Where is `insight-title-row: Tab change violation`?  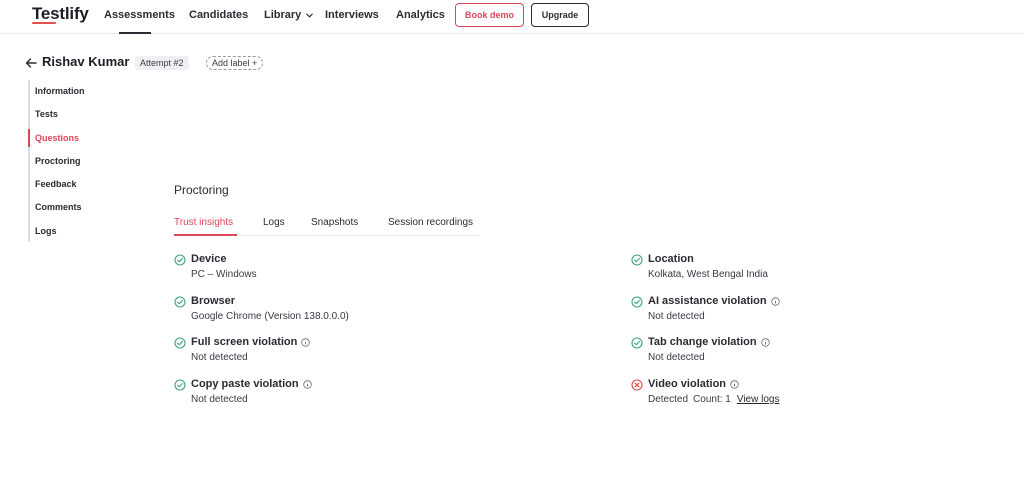 insight-title-row: Tab change violation is located at coordinates (709, 342).